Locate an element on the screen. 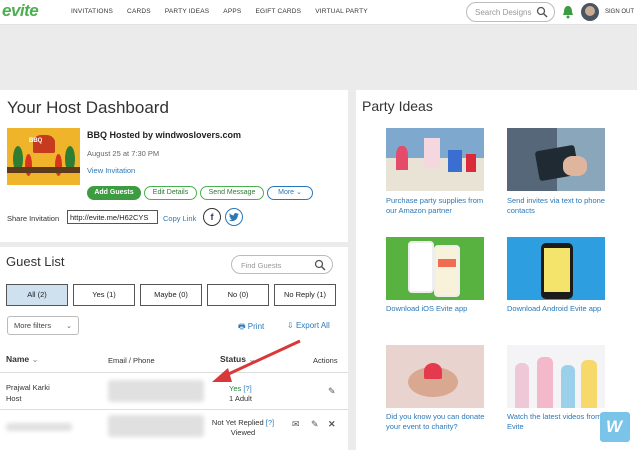 The width and height of the screenshot is (637, 450). guest-role: Host is located at coordinates (14, 398).